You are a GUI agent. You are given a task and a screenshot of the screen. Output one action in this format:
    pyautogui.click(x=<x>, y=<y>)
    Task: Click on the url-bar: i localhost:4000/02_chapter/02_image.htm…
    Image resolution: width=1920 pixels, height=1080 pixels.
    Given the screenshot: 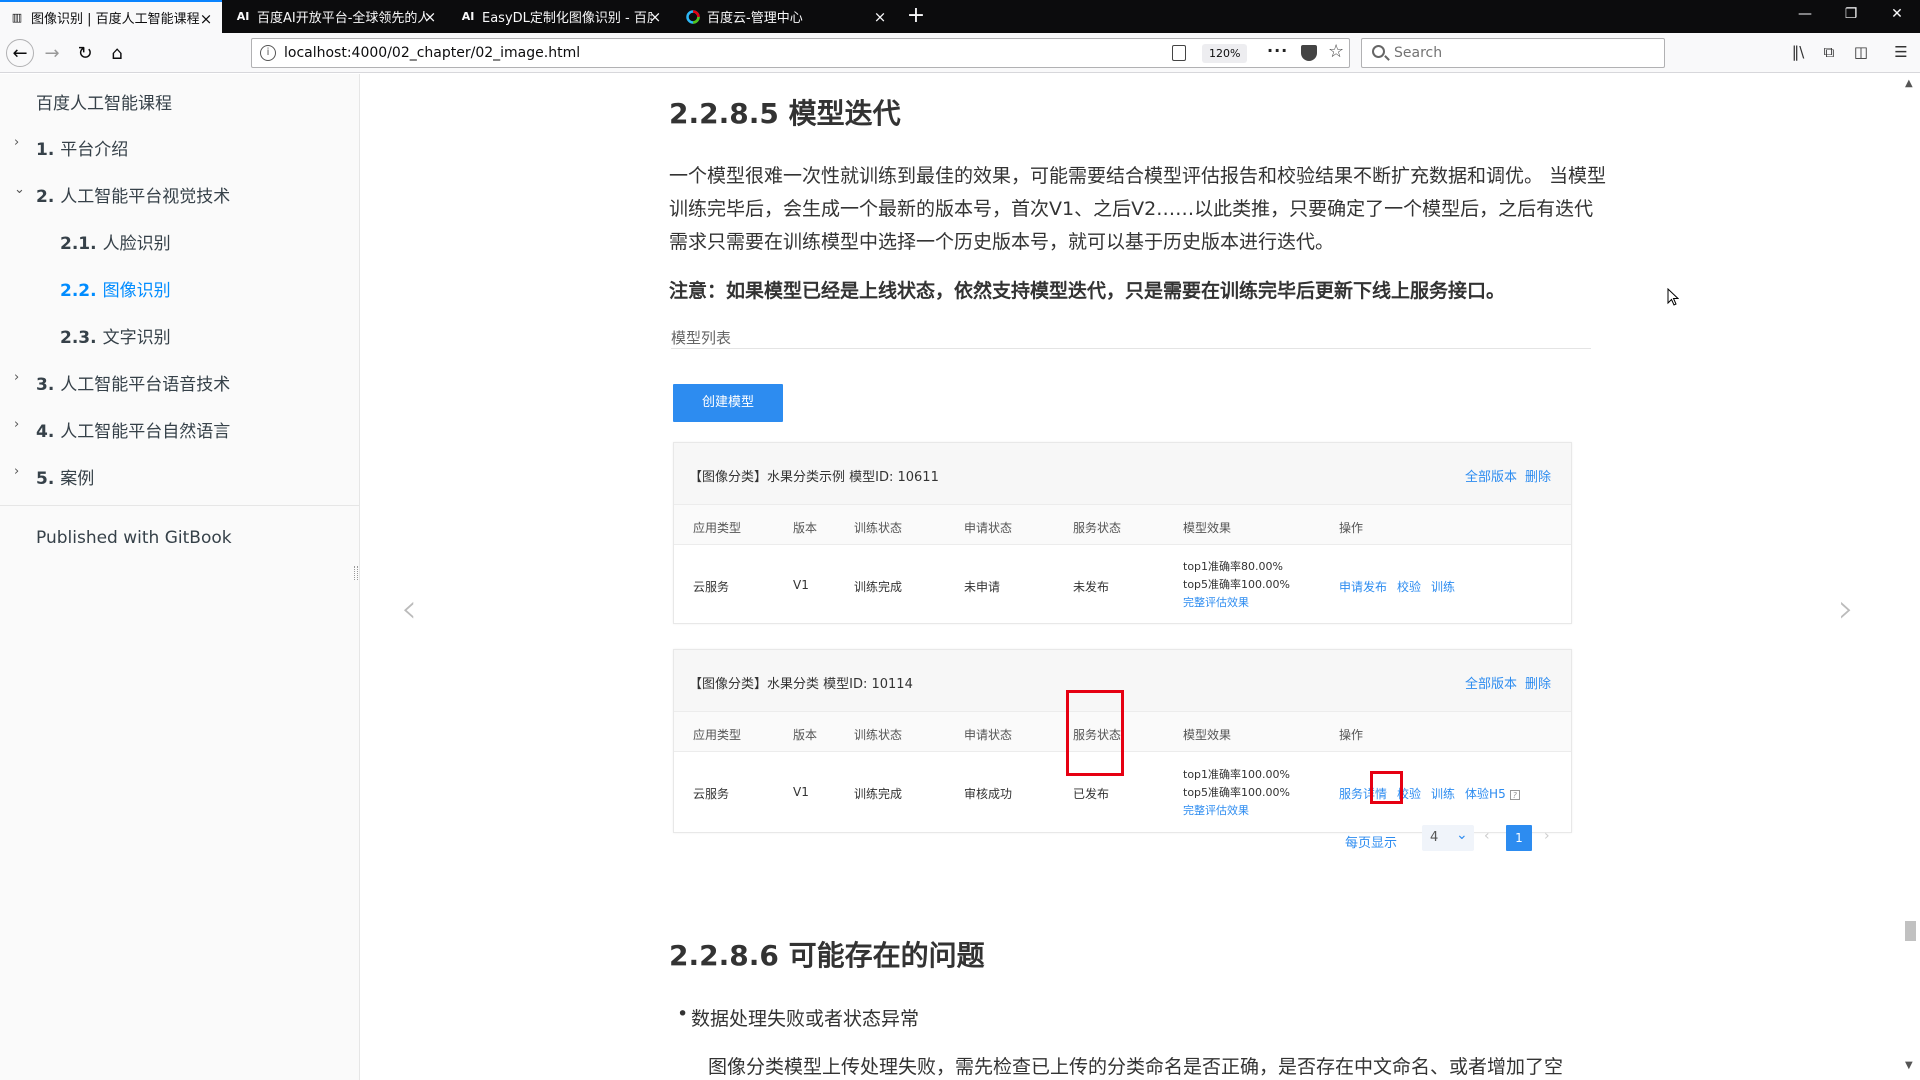 What is the action you would take?
    pyautogui.click(x=800, y=53)
    